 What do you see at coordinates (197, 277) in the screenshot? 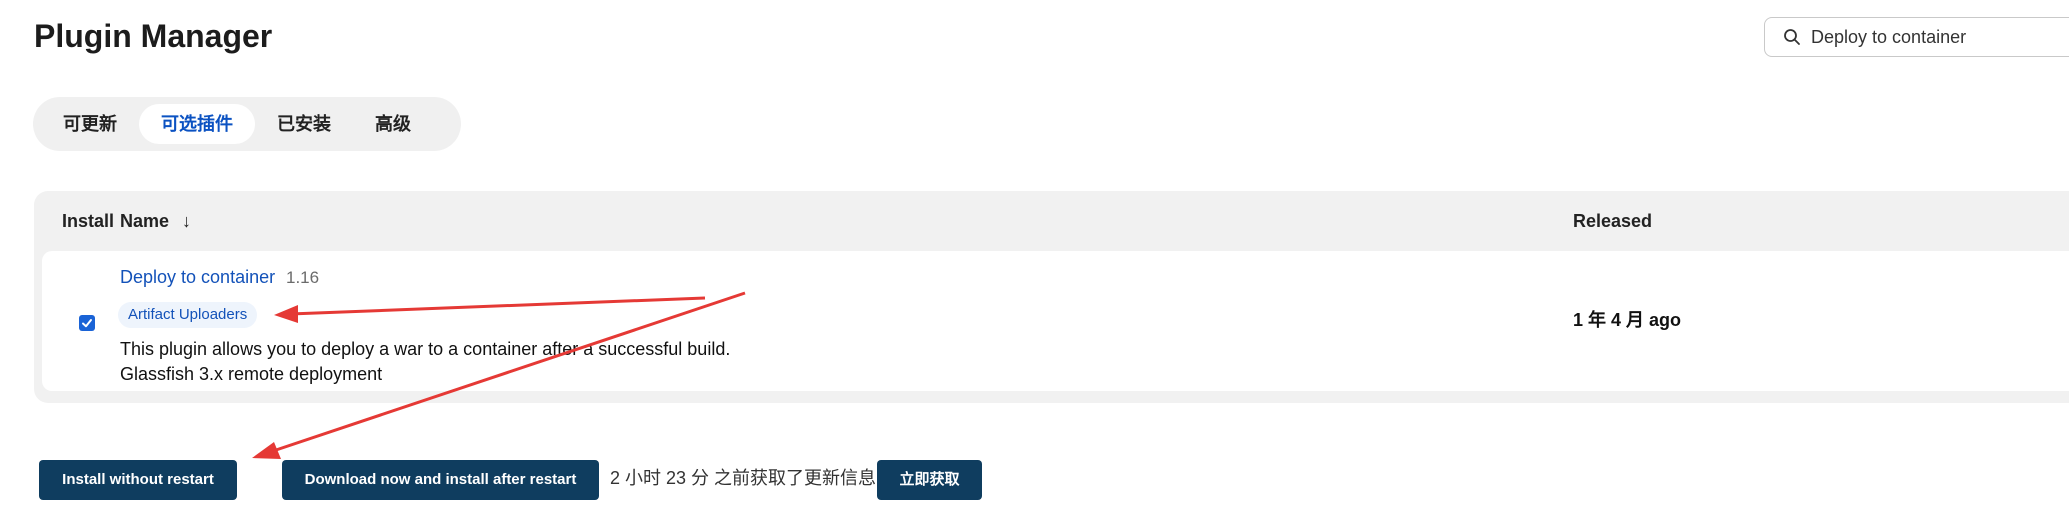
I see `plugin-name-link: Deploy to container` at bounding box center [197, 277].